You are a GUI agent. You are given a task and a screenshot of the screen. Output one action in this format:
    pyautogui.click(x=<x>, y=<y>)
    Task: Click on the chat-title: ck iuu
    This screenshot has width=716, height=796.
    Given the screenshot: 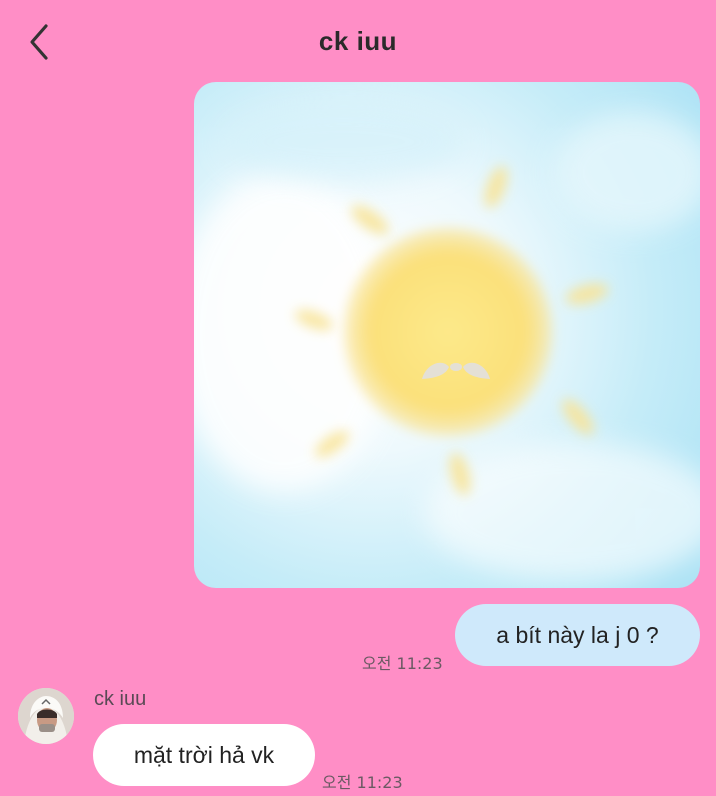 What is the action you would take?
    pyautogui.click(x=358, y=41)
    